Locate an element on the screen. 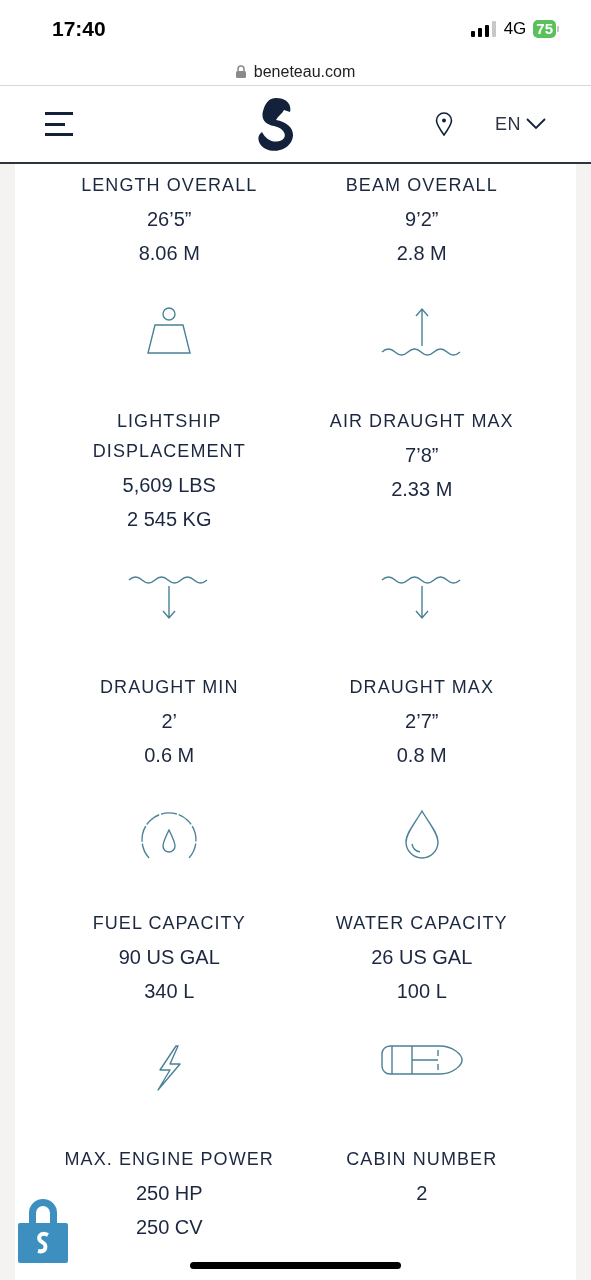  spec-value: 2.33 M is located at coordinates (422, 489).